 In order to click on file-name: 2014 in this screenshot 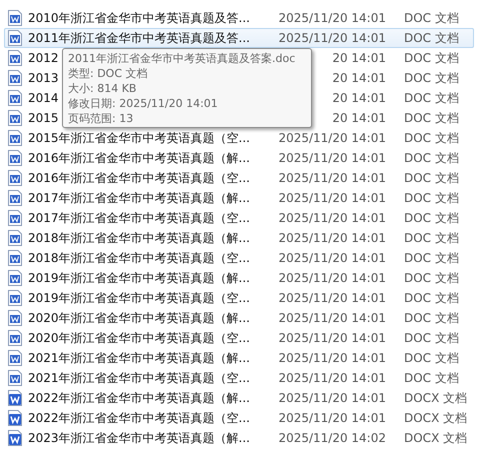, I will do `click(43, 98)`.